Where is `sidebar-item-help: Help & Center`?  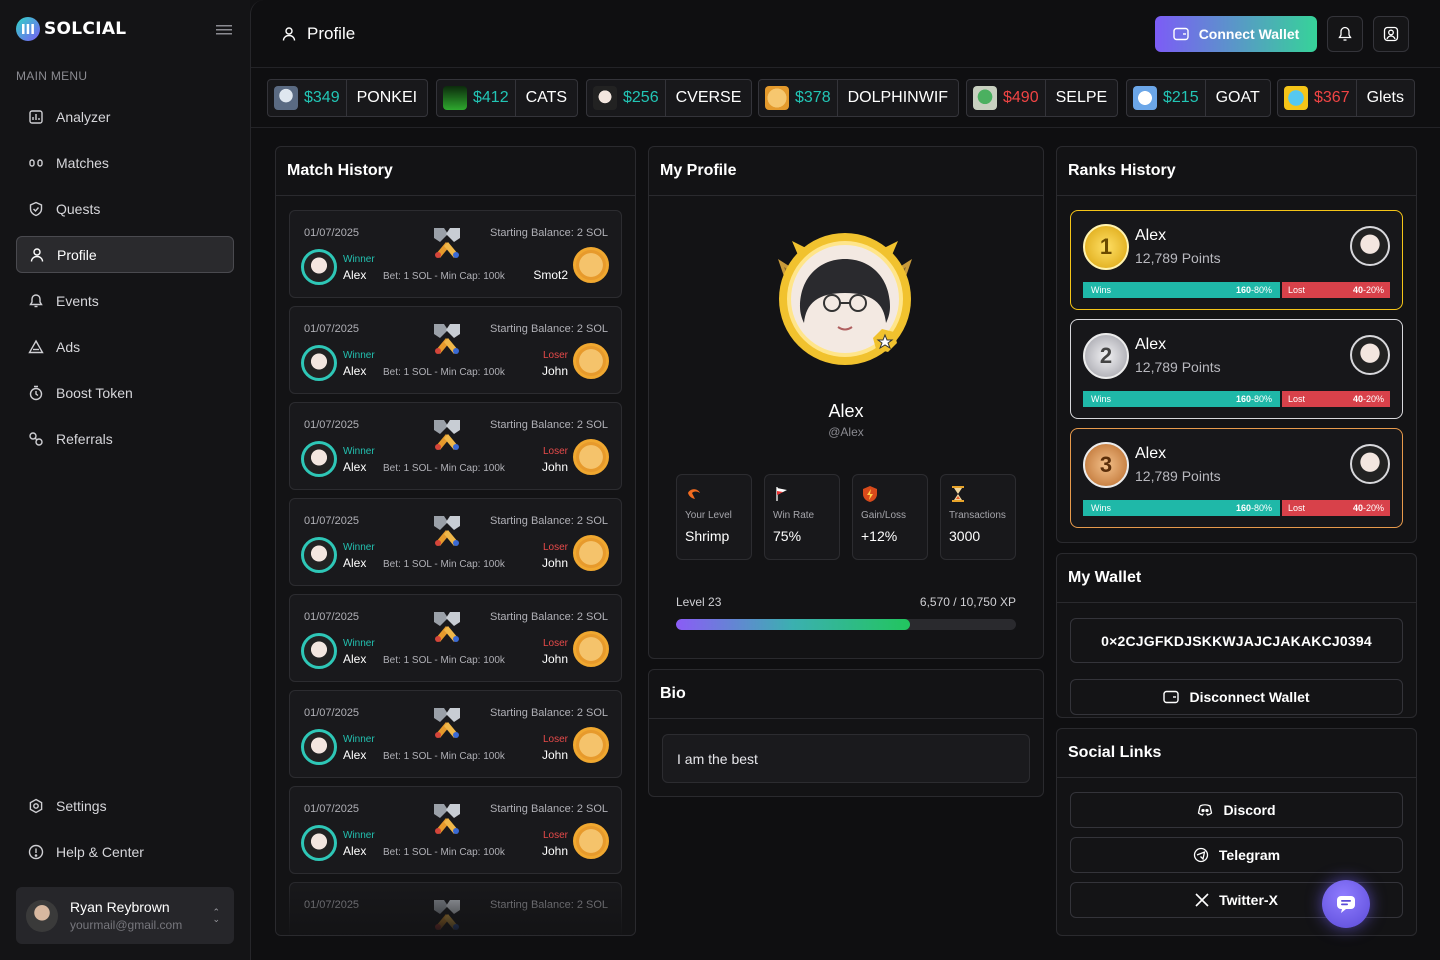
sidebar-item-help: Help & Center is located at coordinates (125, 851).